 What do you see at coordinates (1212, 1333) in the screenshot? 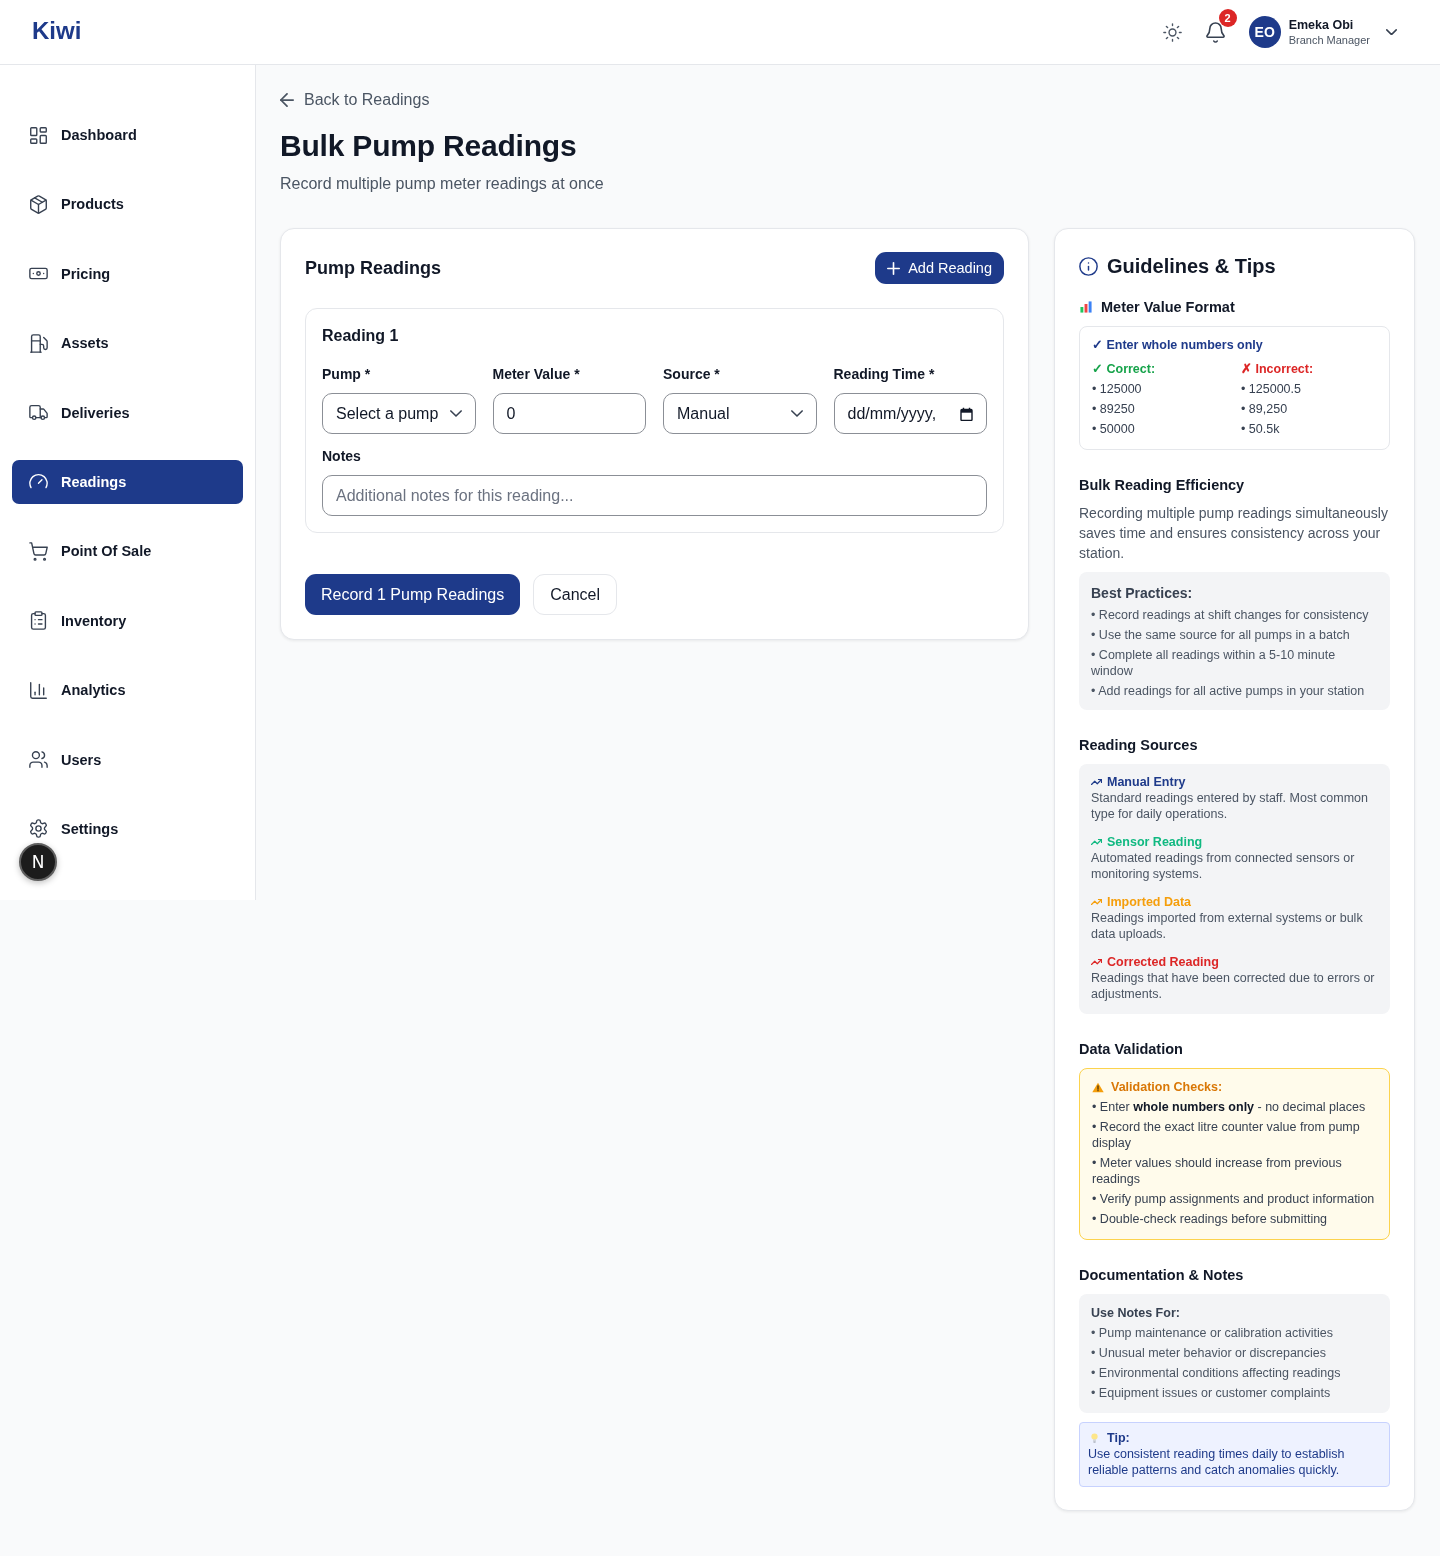
I see `list-item: • Pump maintenance or calibration activities` at bounding box center [1212, 1333].